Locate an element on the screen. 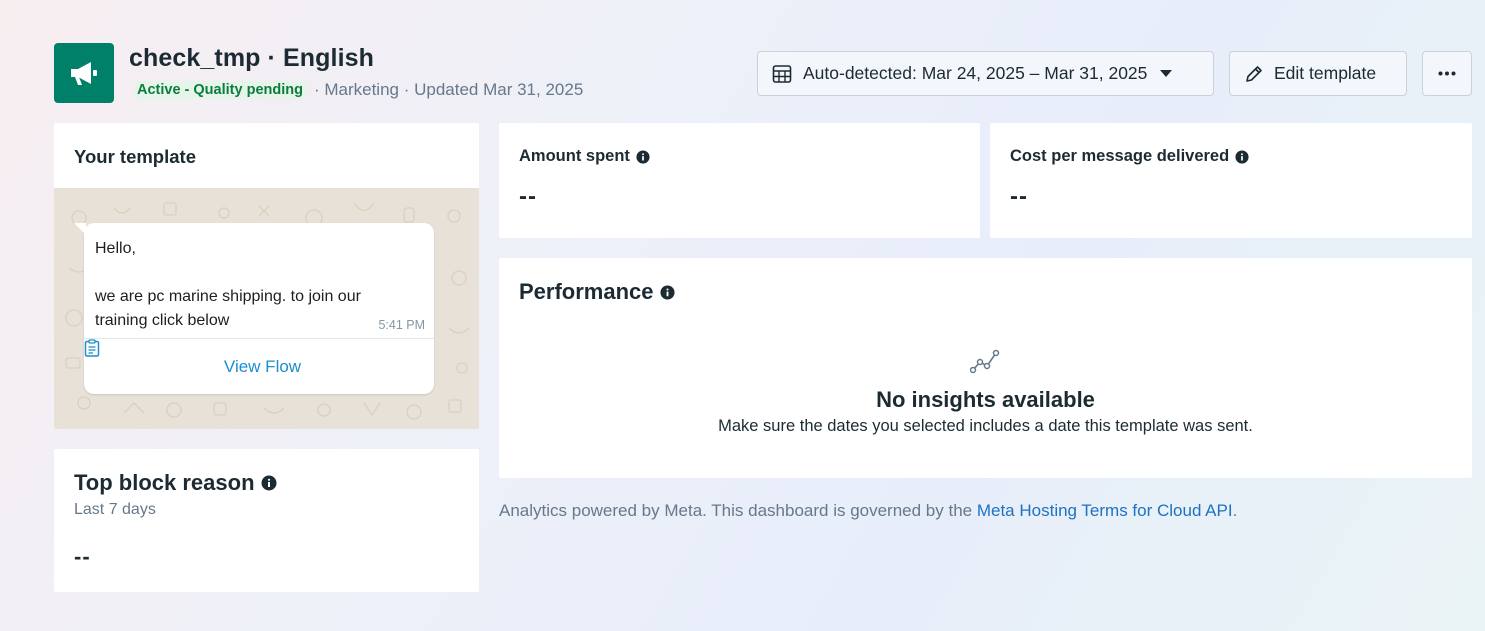 This screenshot has height=631, width=1485. page-title: check_tmp · English is located at coordinates (252, 58).